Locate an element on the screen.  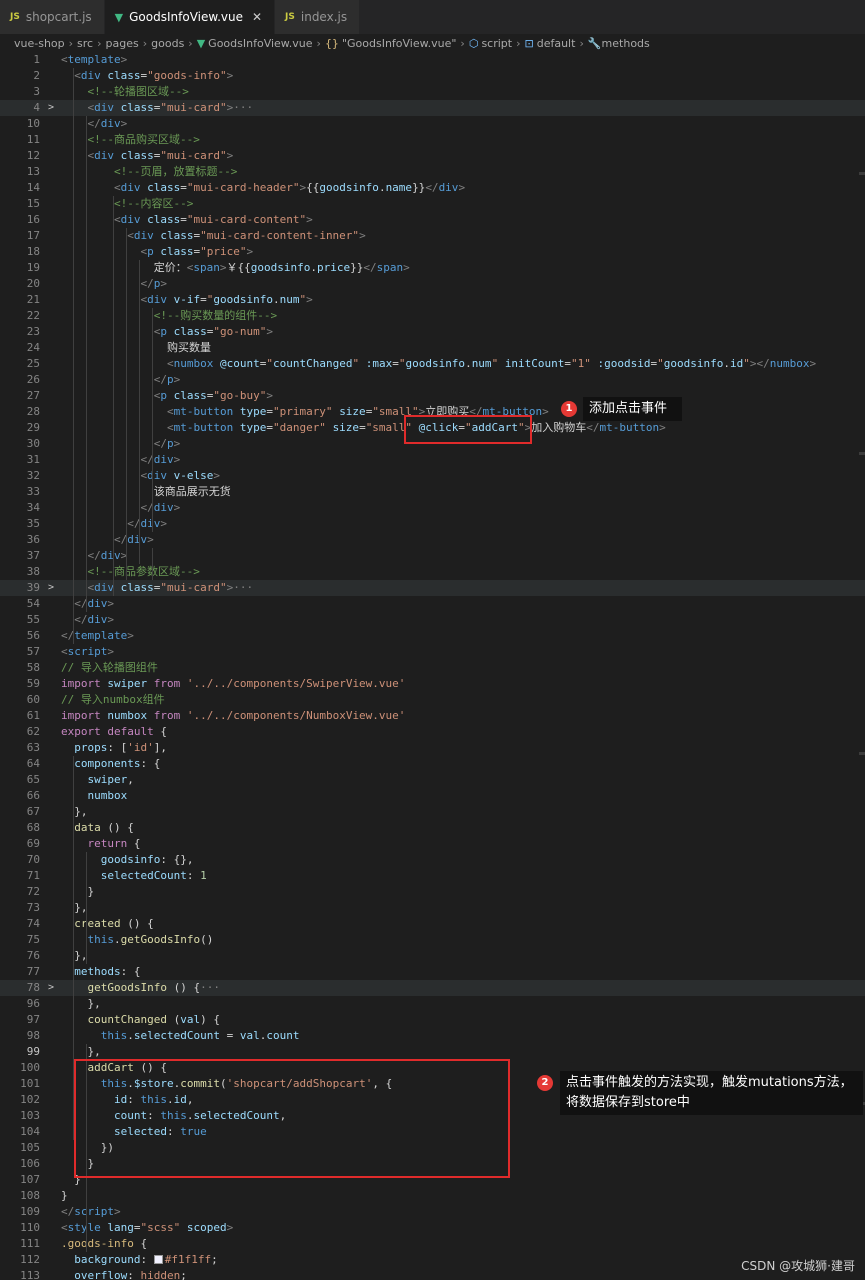
code-line: 77 methods: { is located at coordinates (432, 972).